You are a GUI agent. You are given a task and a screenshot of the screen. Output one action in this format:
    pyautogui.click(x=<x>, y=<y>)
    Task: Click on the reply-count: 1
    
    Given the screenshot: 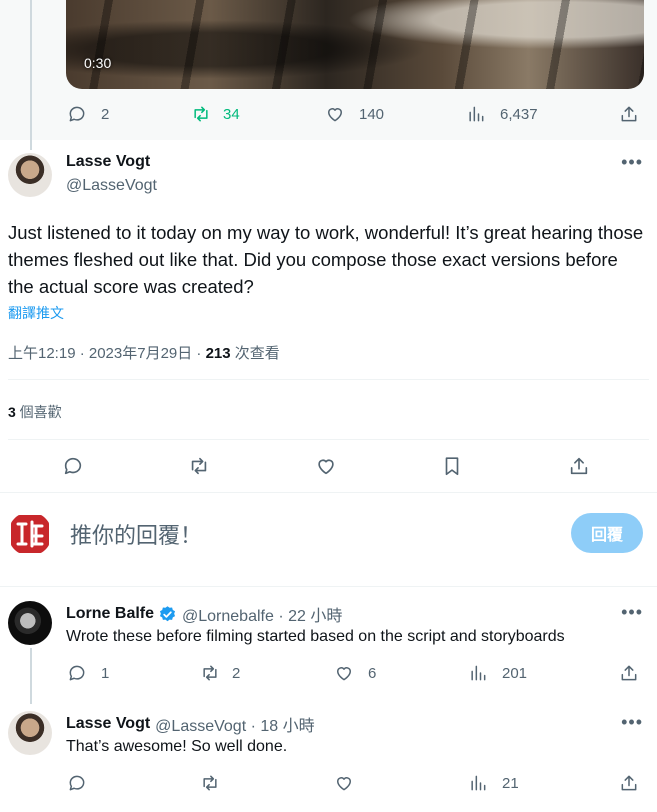 What is the action you would take?
    pyautogui.click(x=105, y=673)
    